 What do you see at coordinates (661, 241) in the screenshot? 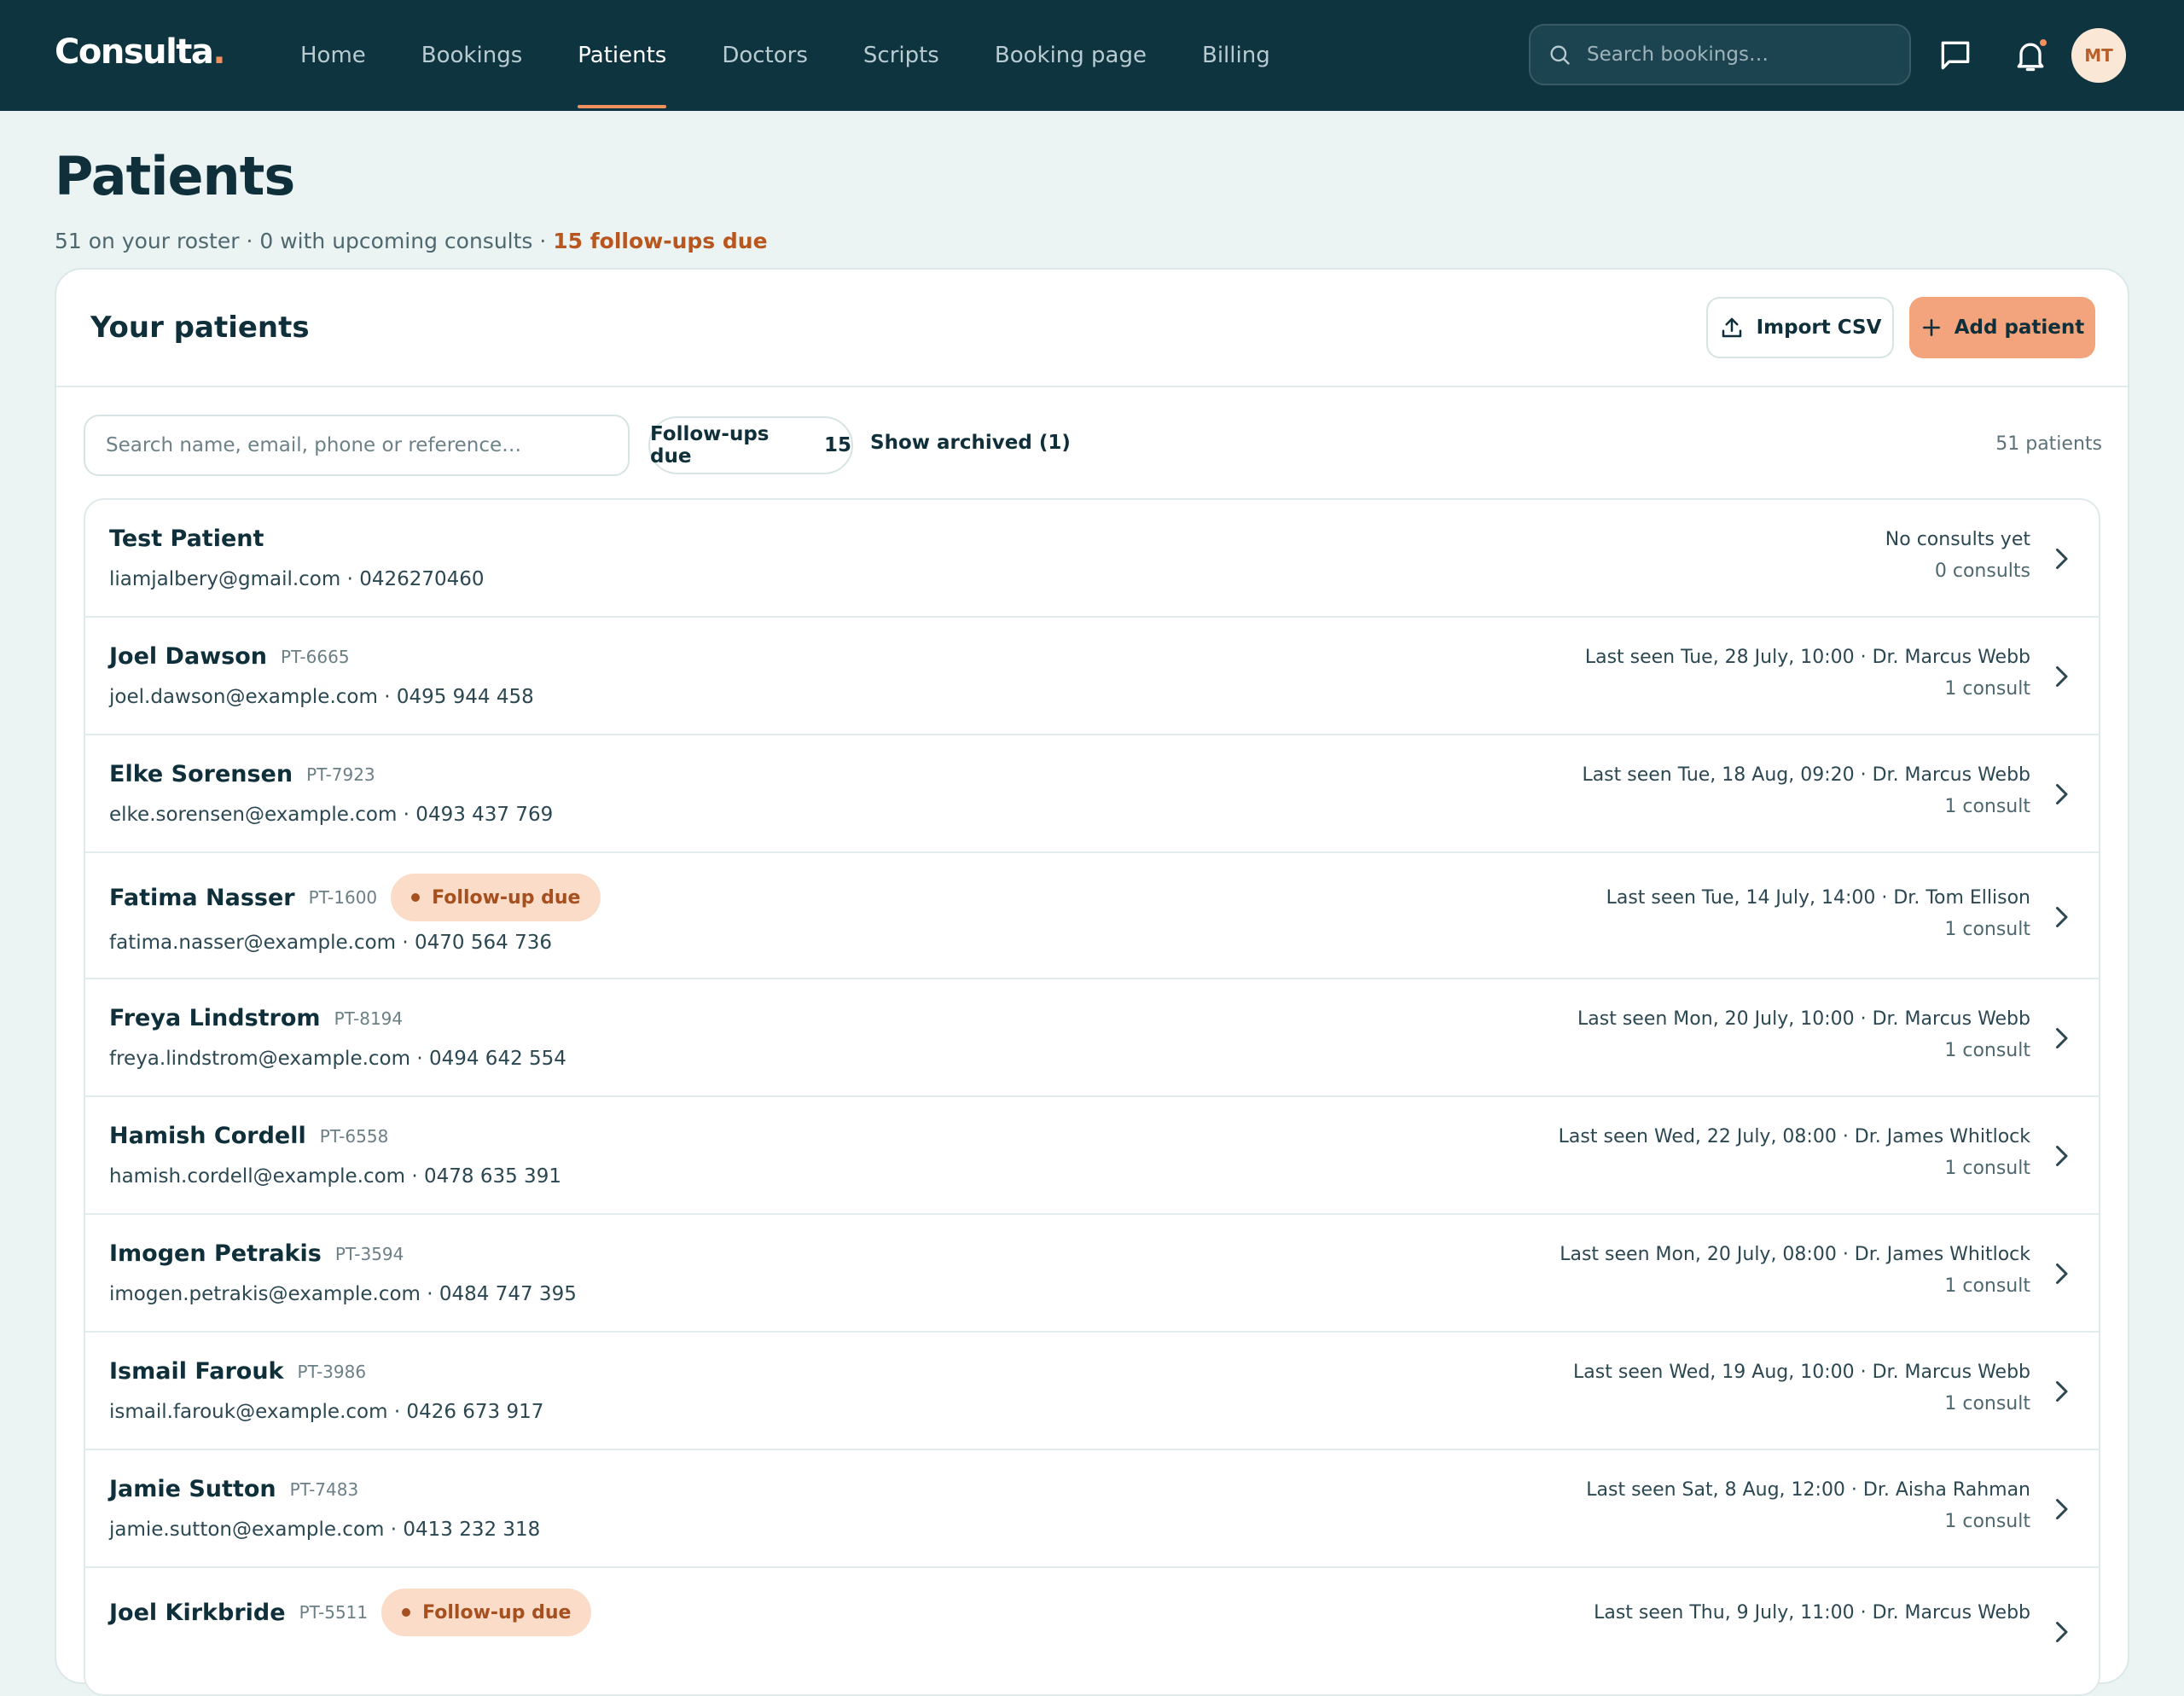
I see `followups-due-summary: 15 follow-ups due` at bounding box center [661, 241].